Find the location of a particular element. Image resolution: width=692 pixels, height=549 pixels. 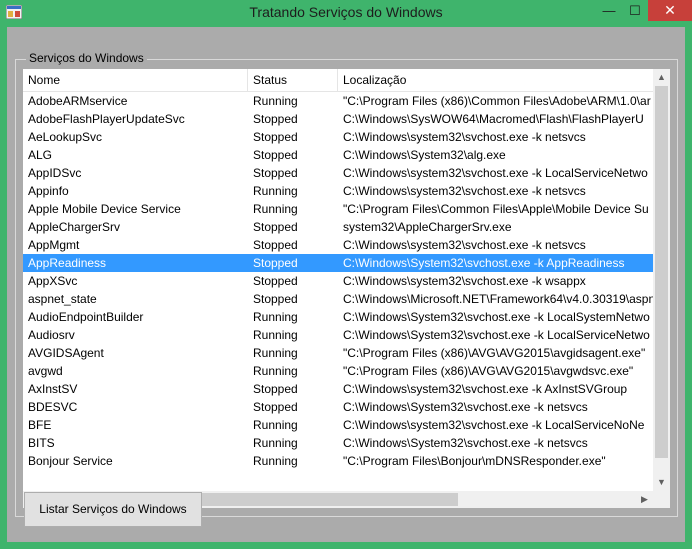

vertical-scroll-thumb is located at coordinates (661, 272).